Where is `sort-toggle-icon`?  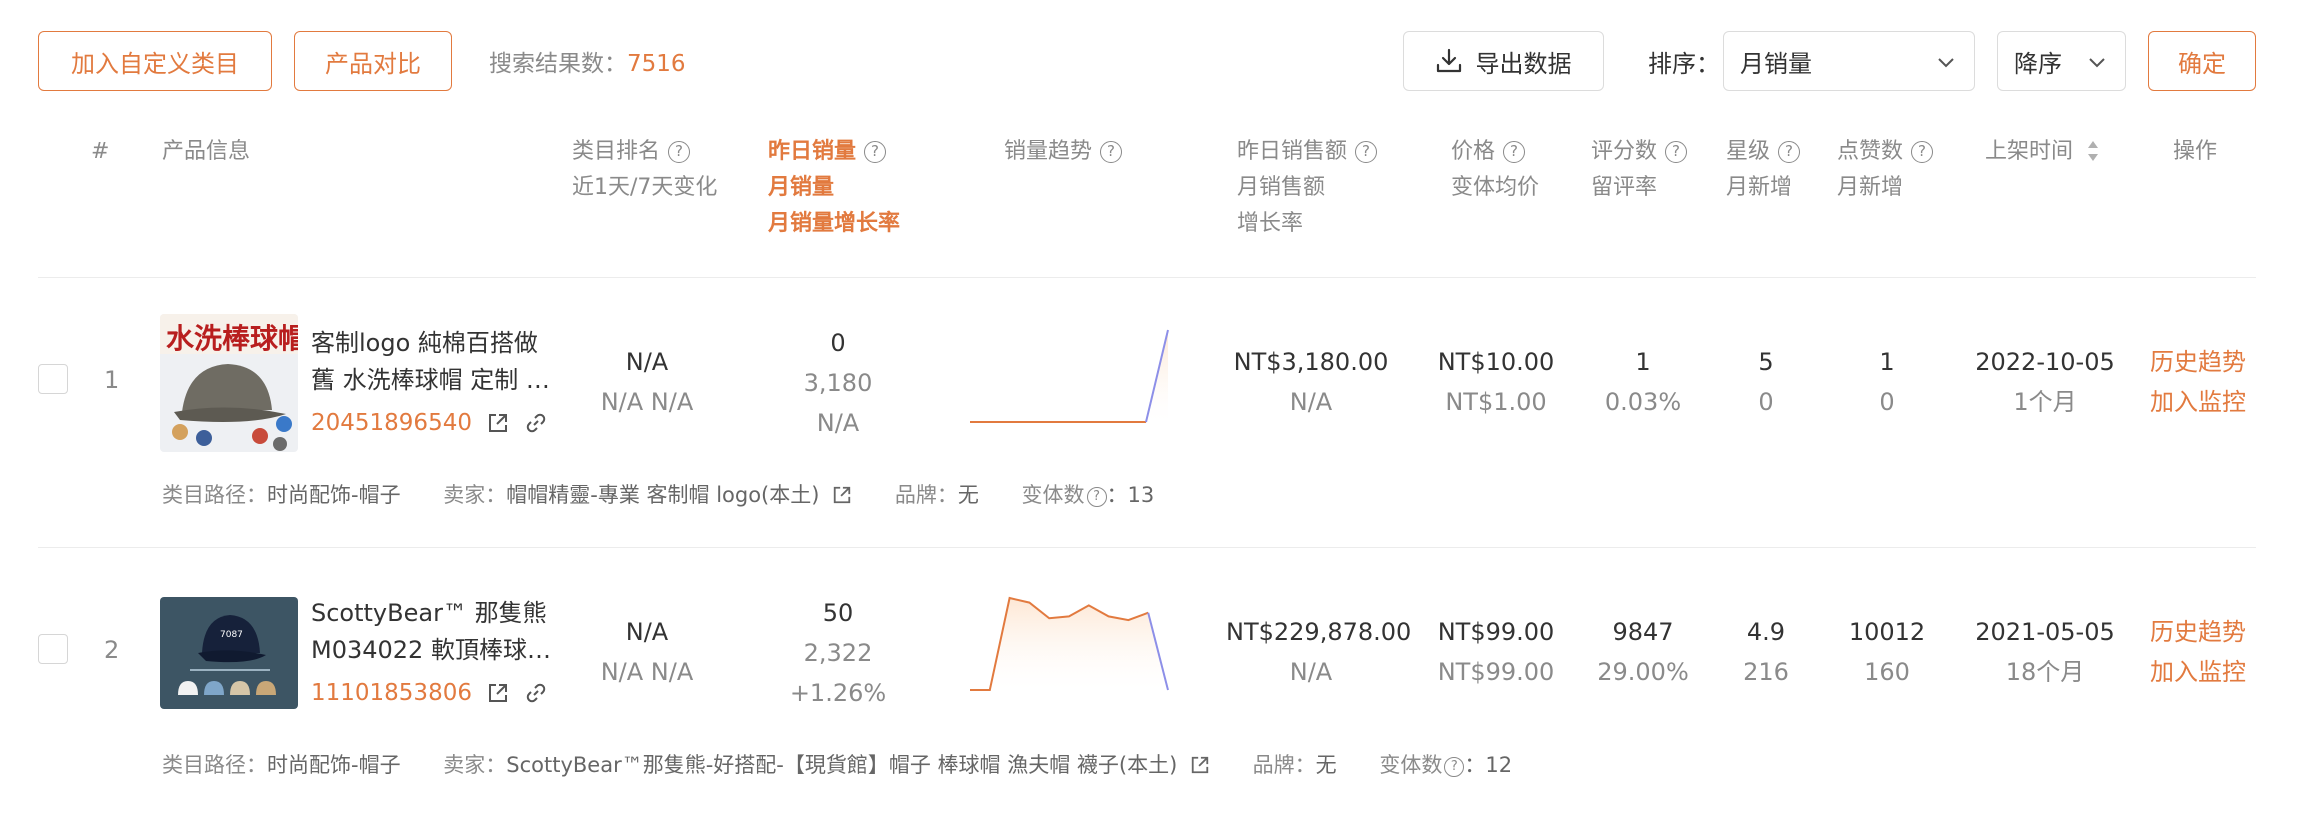
sort-toggle-icon is located at coordinates (2093, 151).